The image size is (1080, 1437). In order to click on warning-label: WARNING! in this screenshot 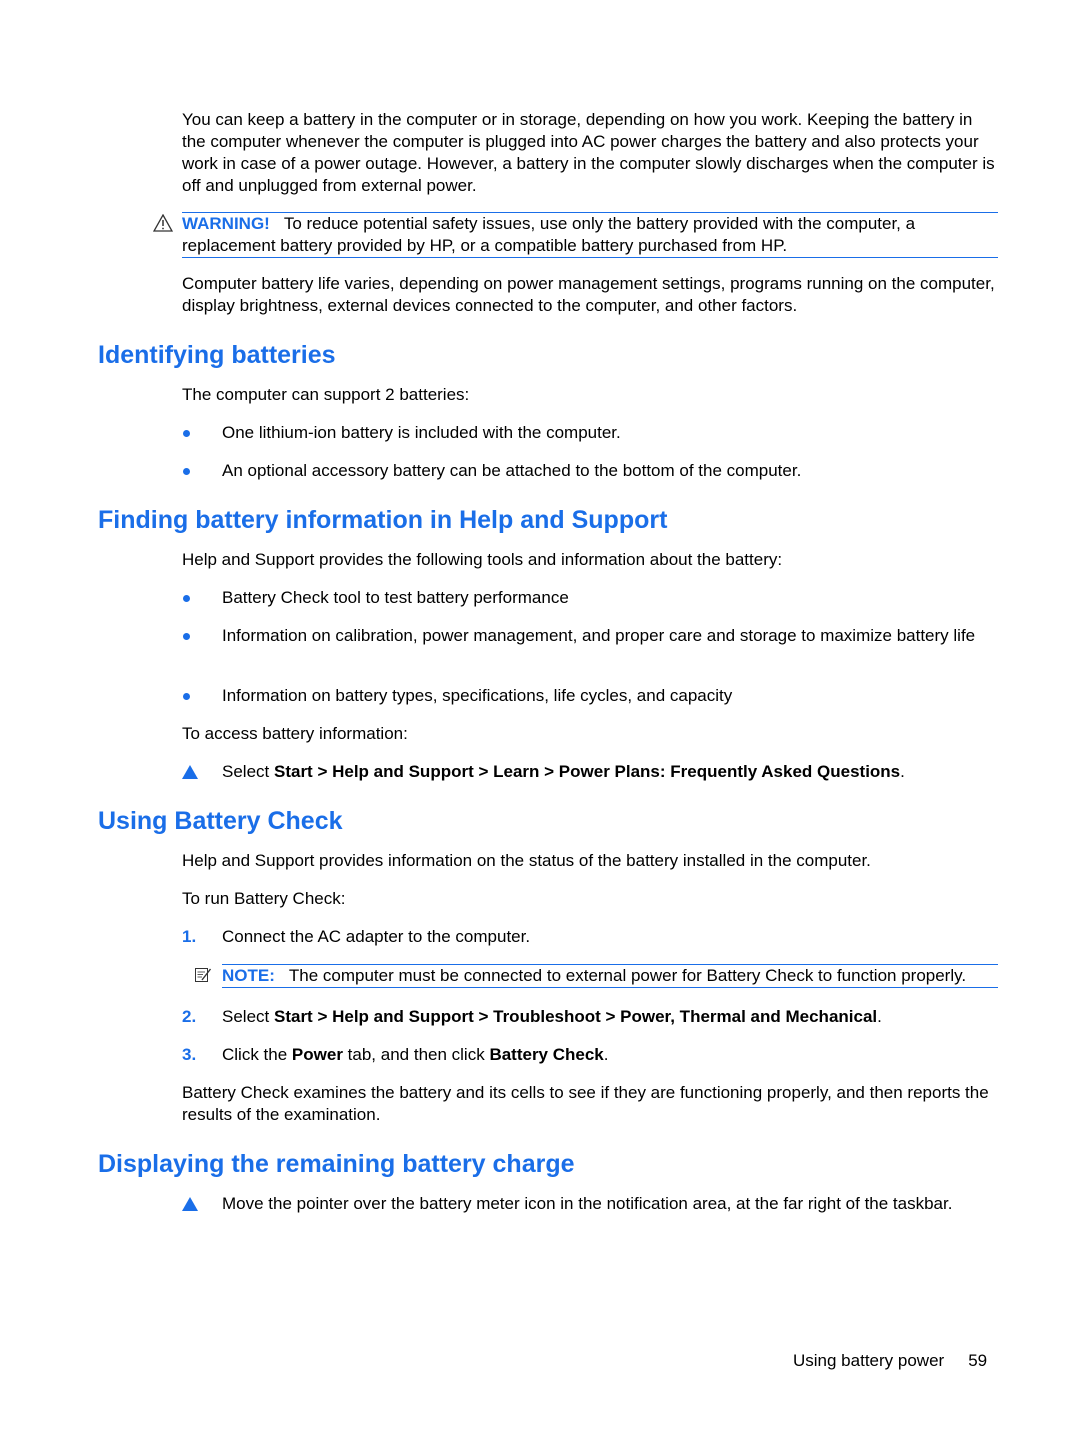, I will do `click(226, 223)`.